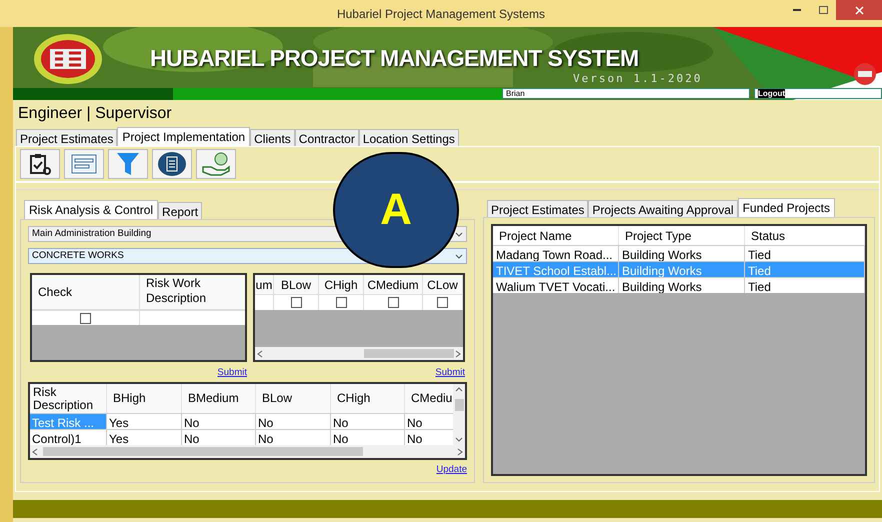 The width and height of the screenshot is (882, 522). I want to click on version-label: Verson 1.1-2020, so click(637, 78).